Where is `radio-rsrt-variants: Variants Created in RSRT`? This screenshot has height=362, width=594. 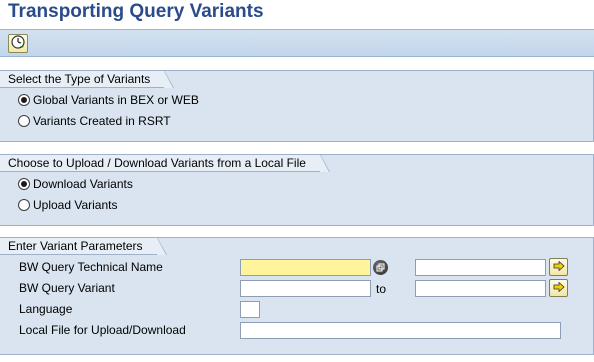
radio-rsrt-variants: Variants Created in RSRT is located at coordinates (94, 121).